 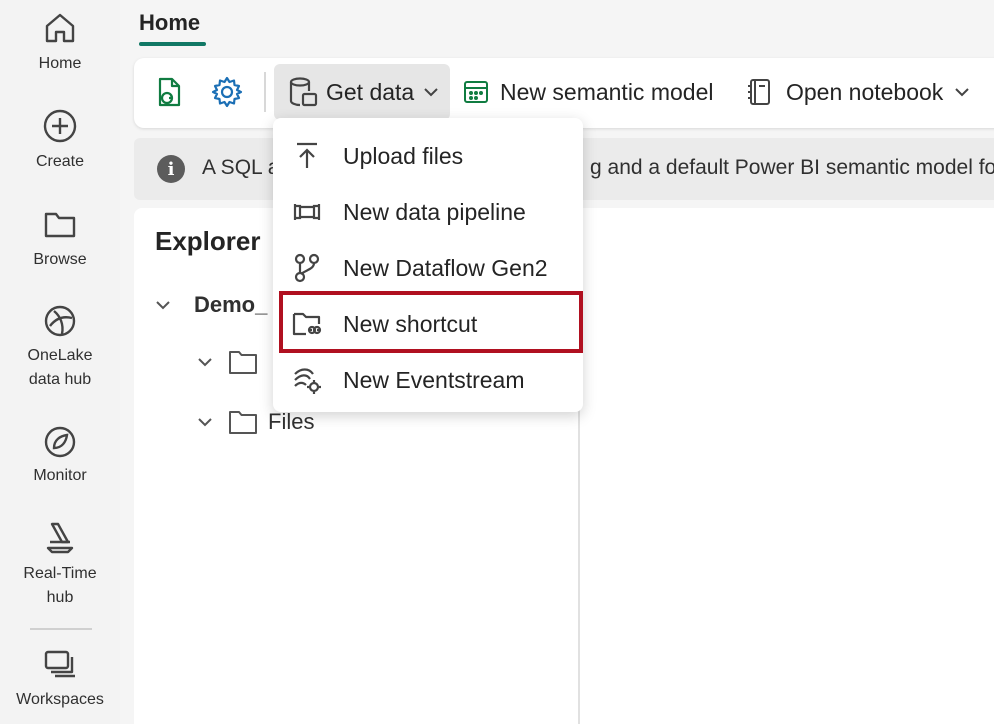 I want to click on menu-item-upload-files: Upload files, so click(x=428, y=156).